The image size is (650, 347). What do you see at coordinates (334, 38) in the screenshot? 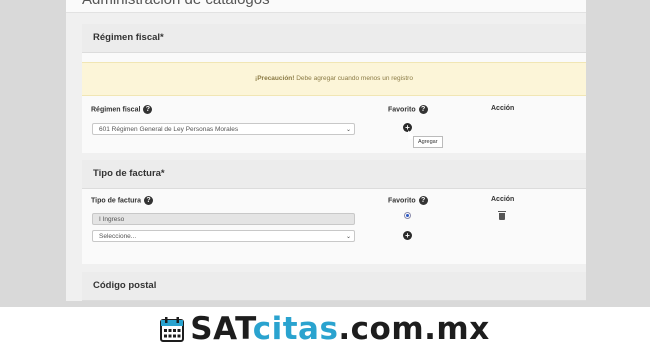
I see `regimen-card-header: Régimen fiscal*` at bounding box center [334, 38].